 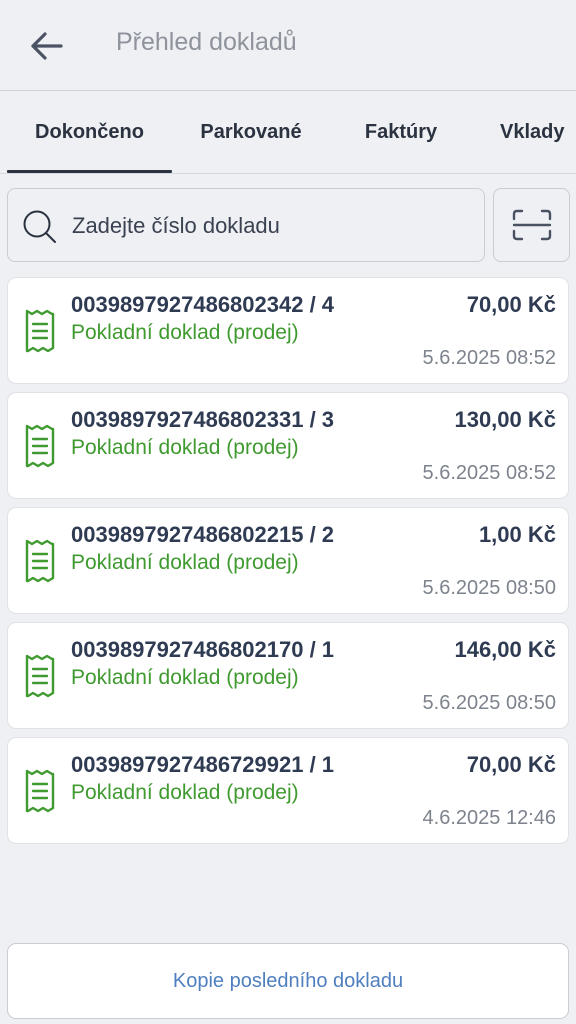 I want to click on search-field, so click(x=246, y=225).